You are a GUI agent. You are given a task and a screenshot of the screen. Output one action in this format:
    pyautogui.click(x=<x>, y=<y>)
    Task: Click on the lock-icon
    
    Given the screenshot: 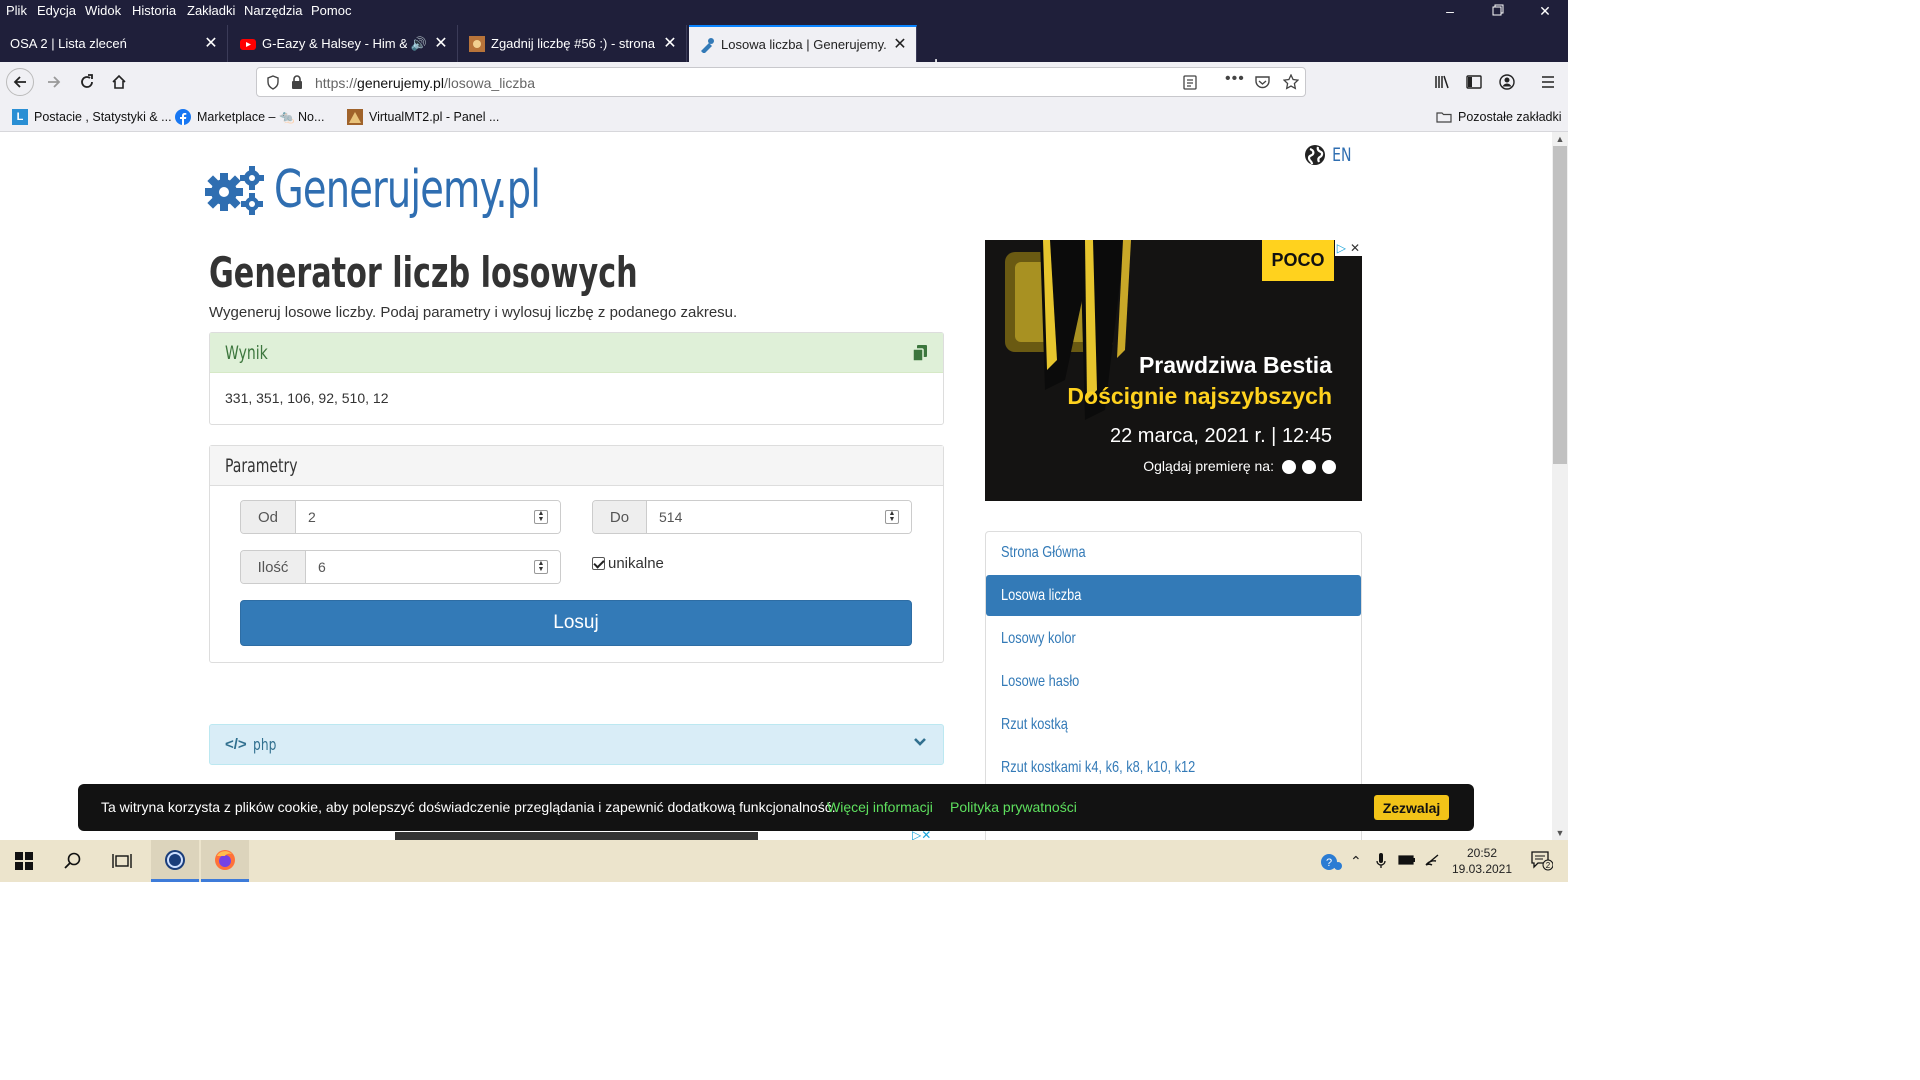 What is the action you would take?
    pyautogui.click(x=297, y=82)
    